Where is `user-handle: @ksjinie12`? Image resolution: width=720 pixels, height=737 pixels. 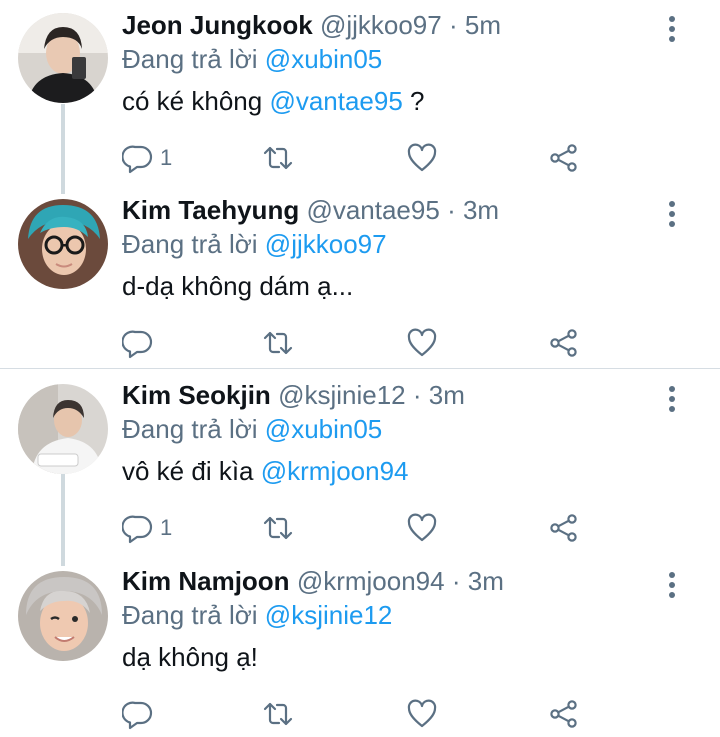
user-handle: @ksjinie12 is located at coordinates (342, 395).